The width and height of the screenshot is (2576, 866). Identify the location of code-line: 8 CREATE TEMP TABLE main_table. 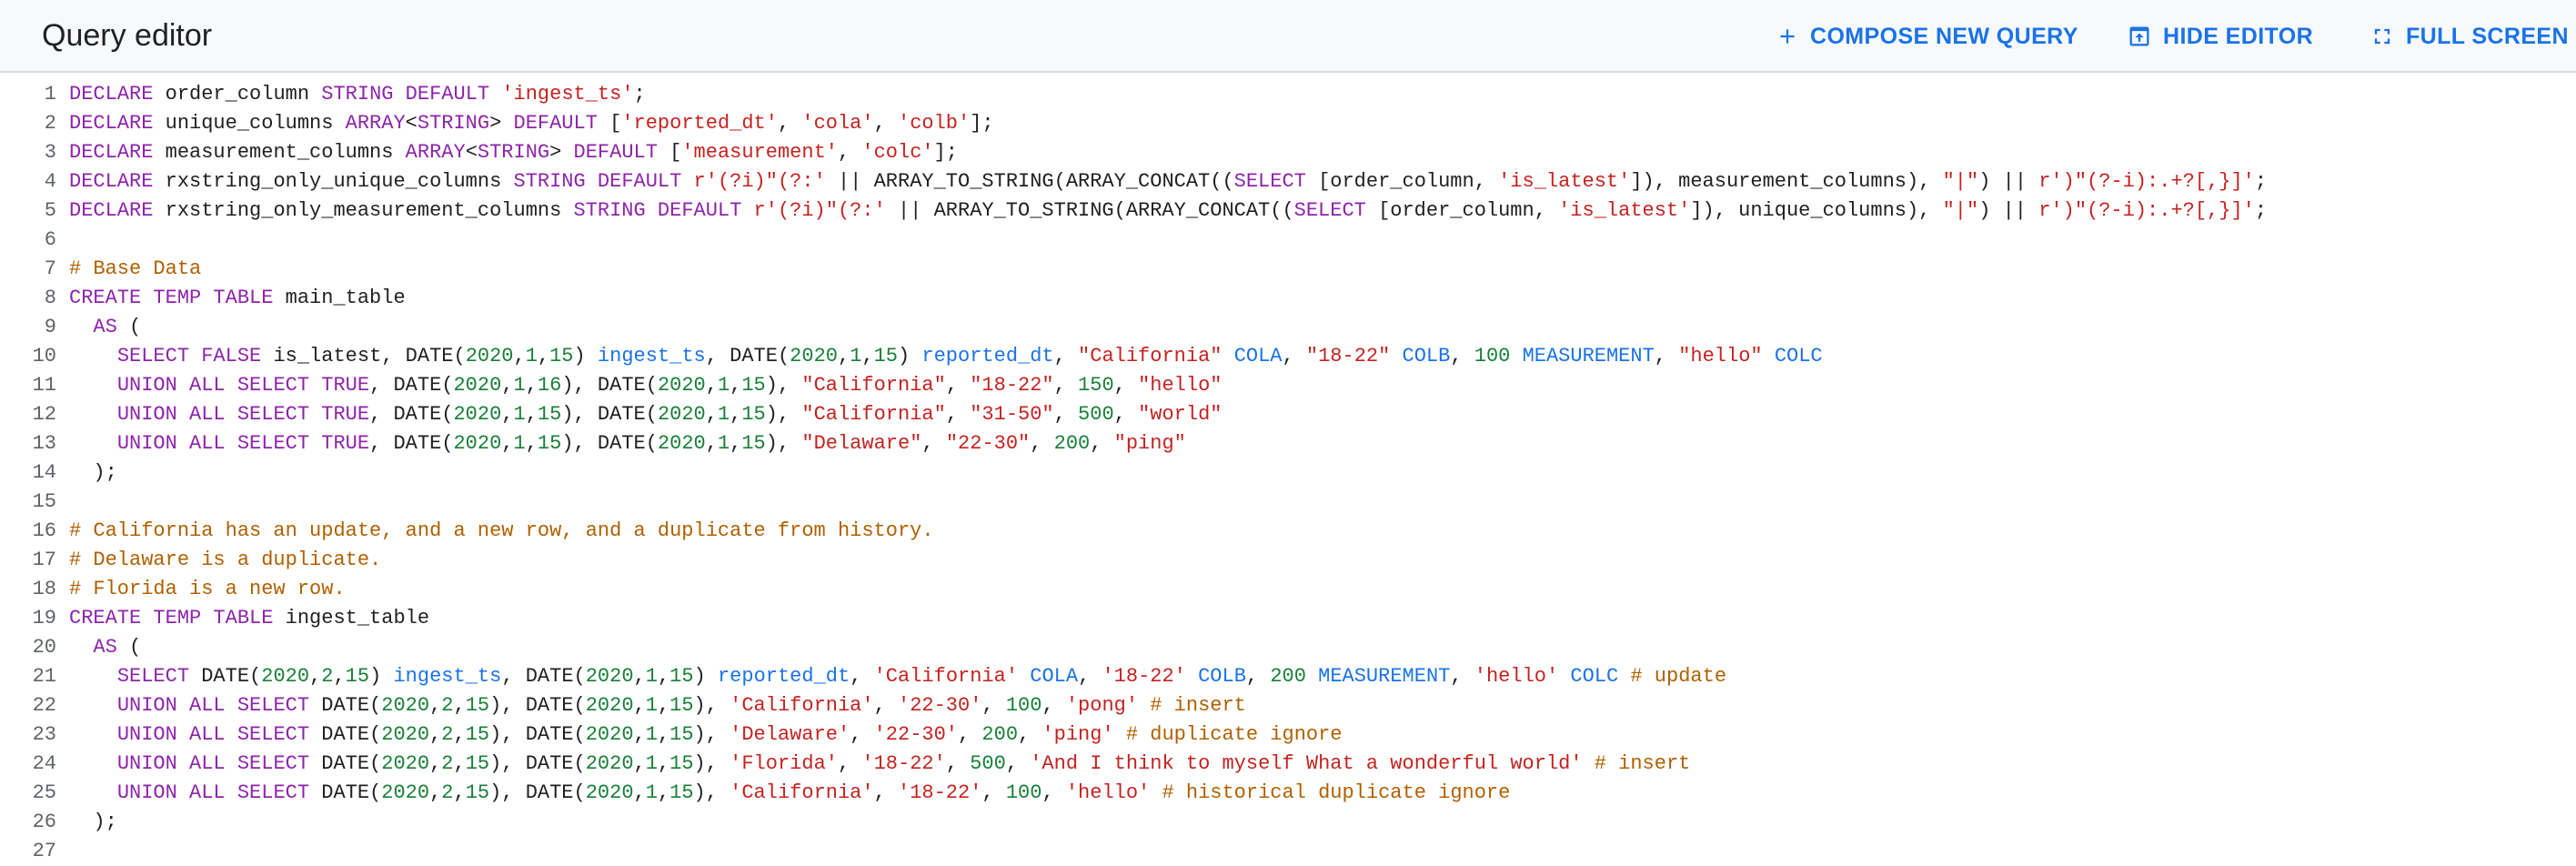
(1288, 299).